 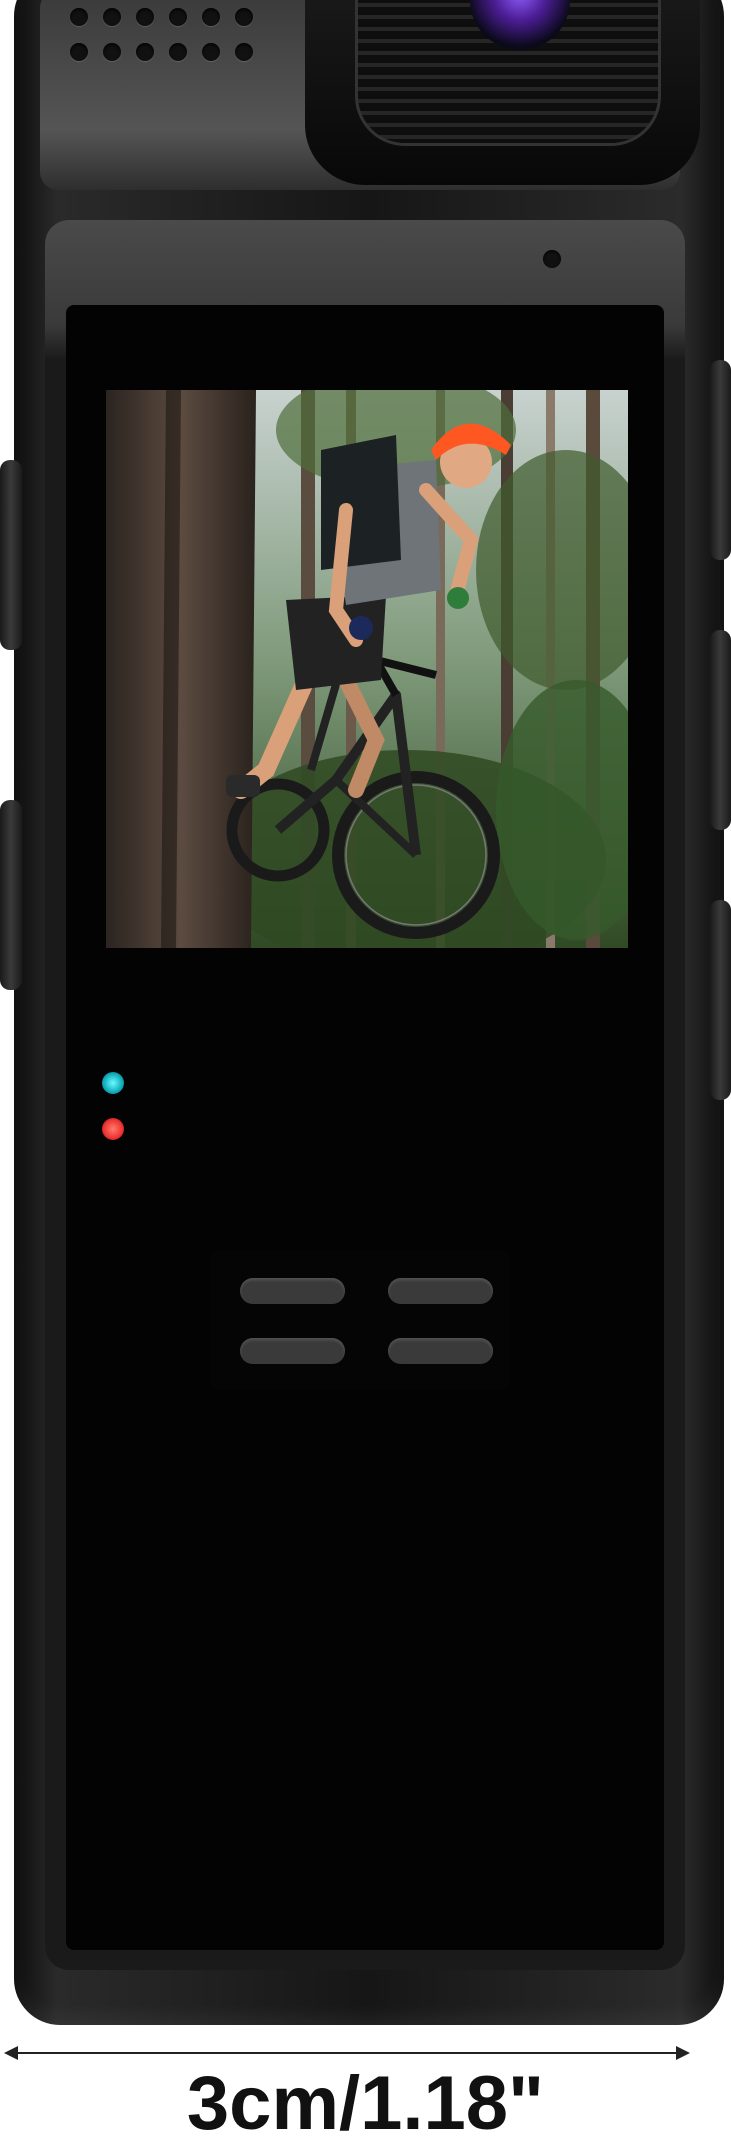 I want to click on microphone-grille, so click(x=360, y=1320).